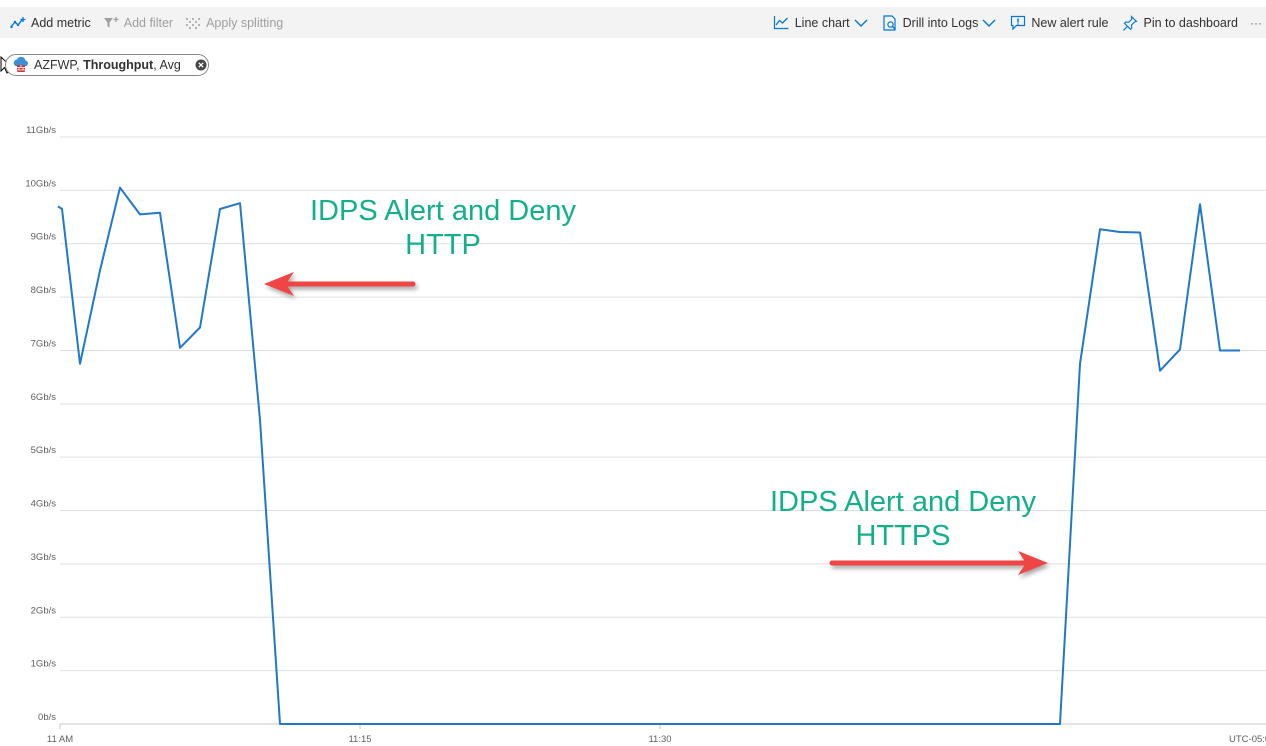 The height and width of the screenshot is (746, 1266). Describe the element at coordinates (44, 290) in the screenshot. I see `y-tick-label: 8Gb/s` at that location.